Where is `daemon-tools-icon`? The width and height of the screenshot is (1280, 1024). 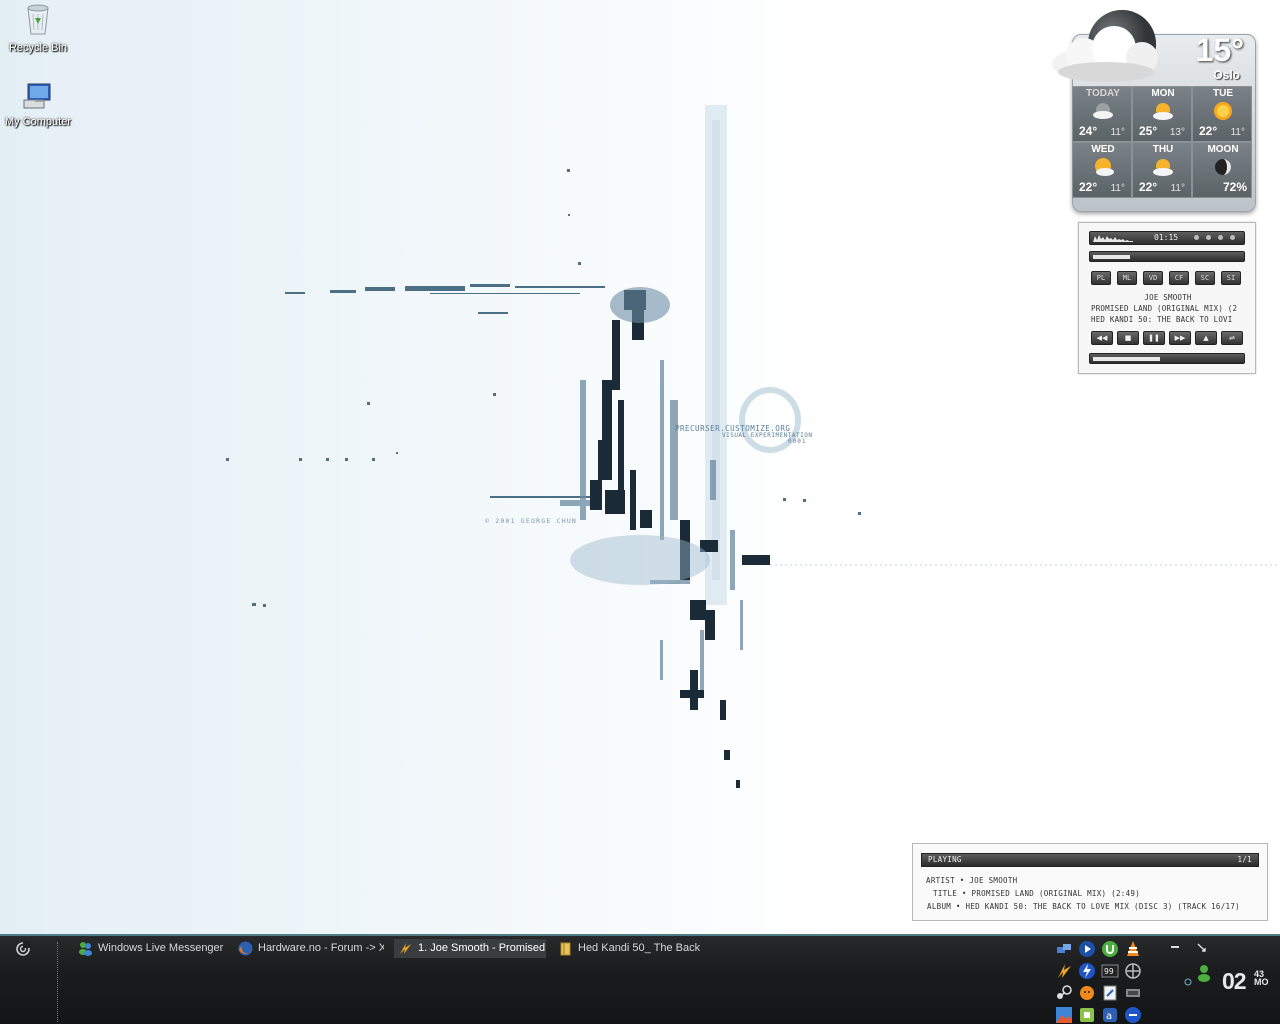
daemon-tools-icon is located at coordinates (1087, 971).